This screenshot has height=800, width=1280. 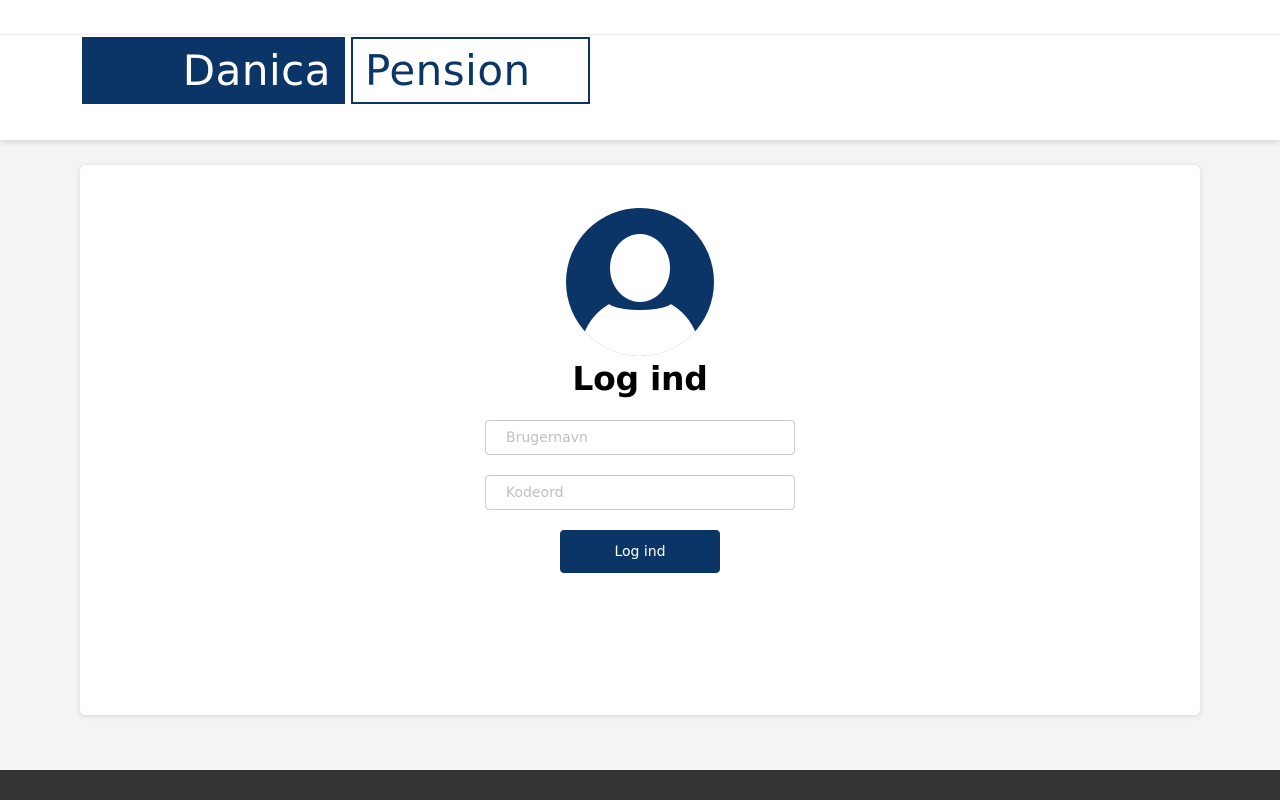 I want to click on logo-text-pension: Pension, so click(x=470, y=70).